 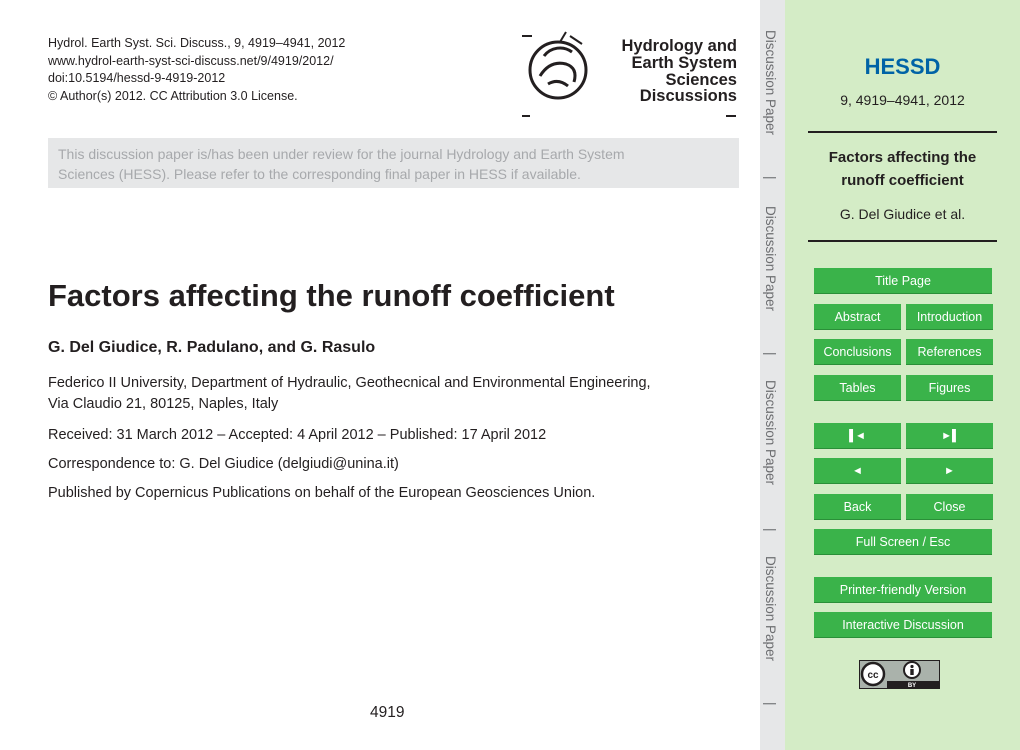 I want to click on egu-logo-icon, so click(x=558, y=65).